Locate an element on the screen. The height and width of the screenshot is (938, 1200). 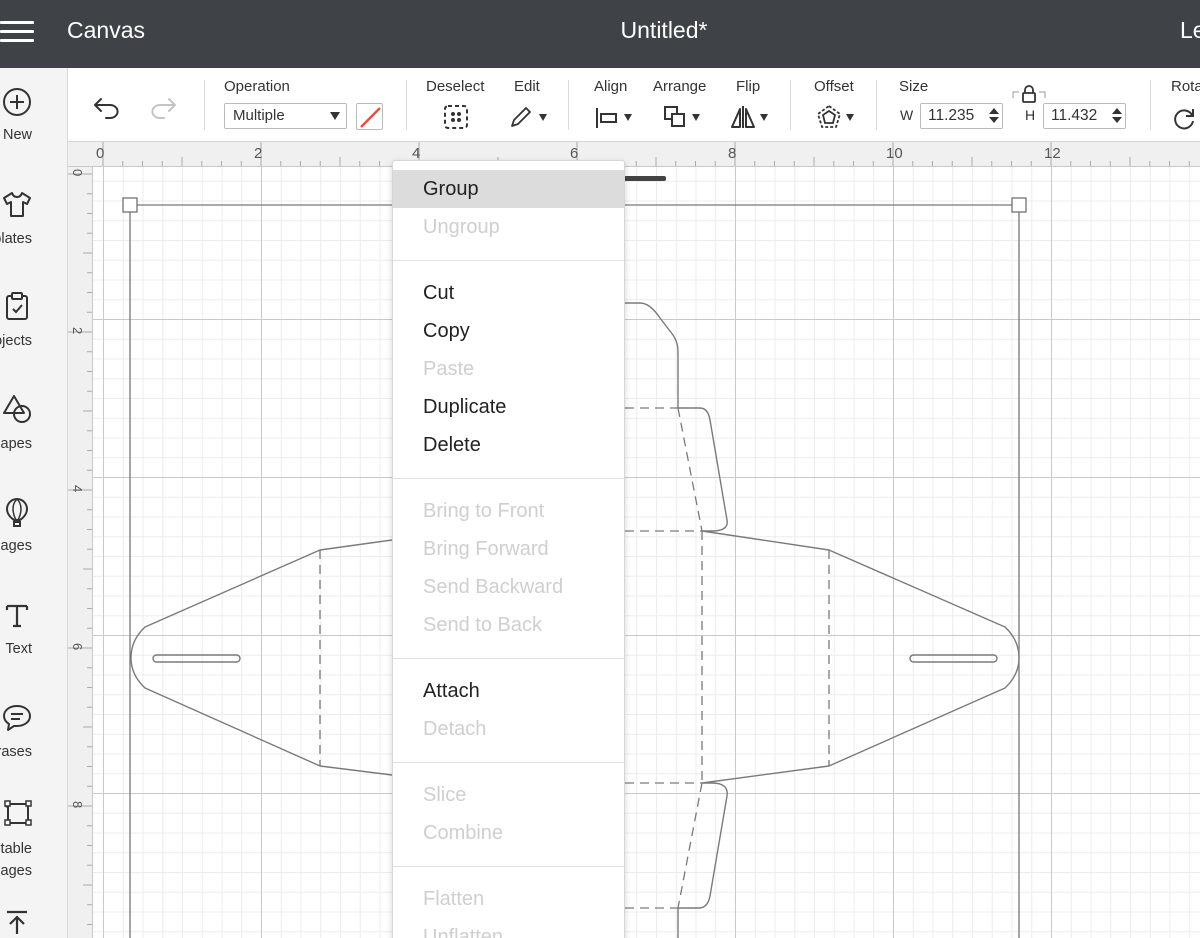
tshirt-icon is located at coordinates (17, 204).